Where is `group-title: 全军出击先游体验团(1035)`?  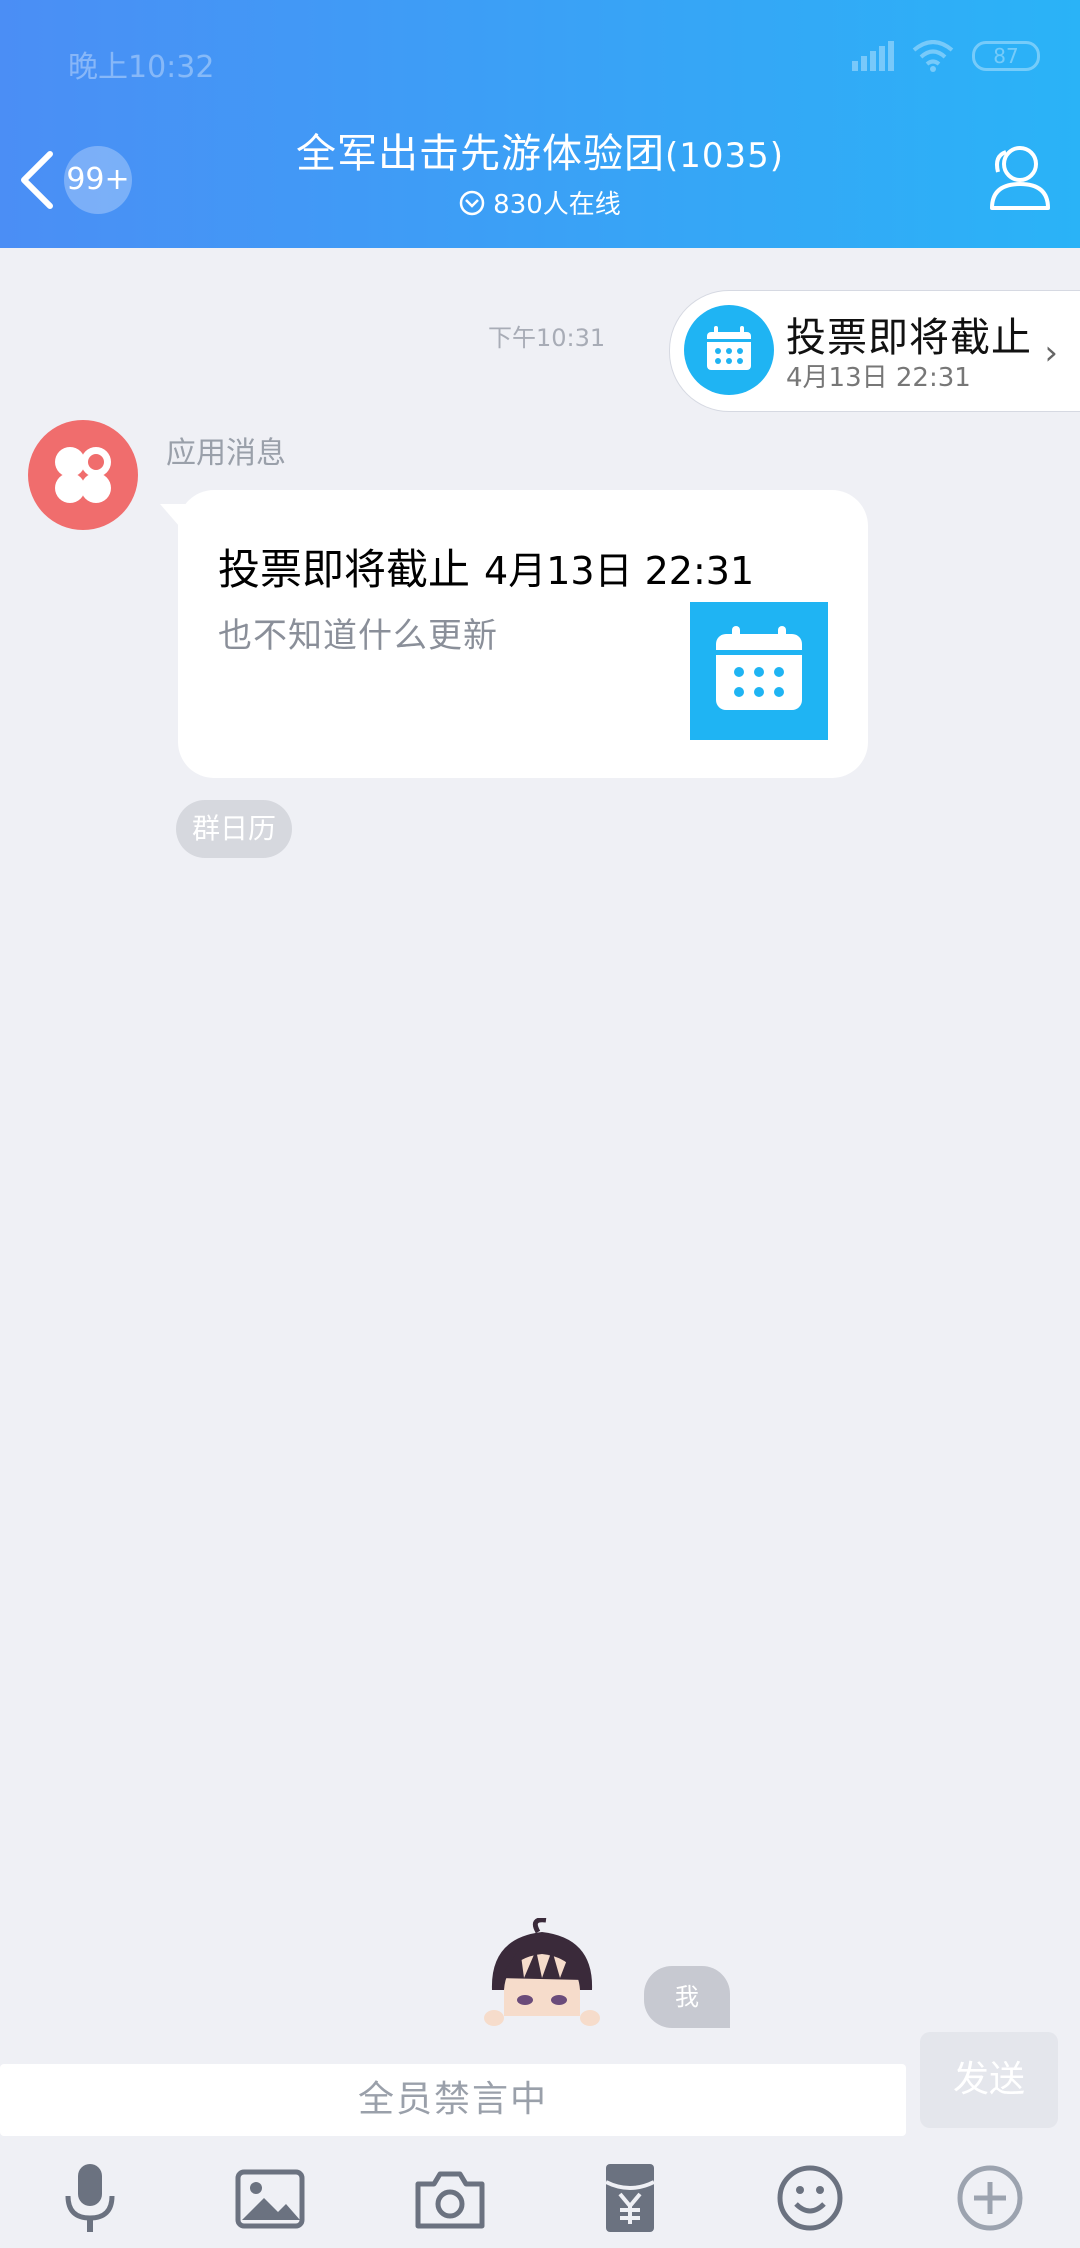
group-title: 全军出击先游体验团(1035) is located at coordinates (540, 155).